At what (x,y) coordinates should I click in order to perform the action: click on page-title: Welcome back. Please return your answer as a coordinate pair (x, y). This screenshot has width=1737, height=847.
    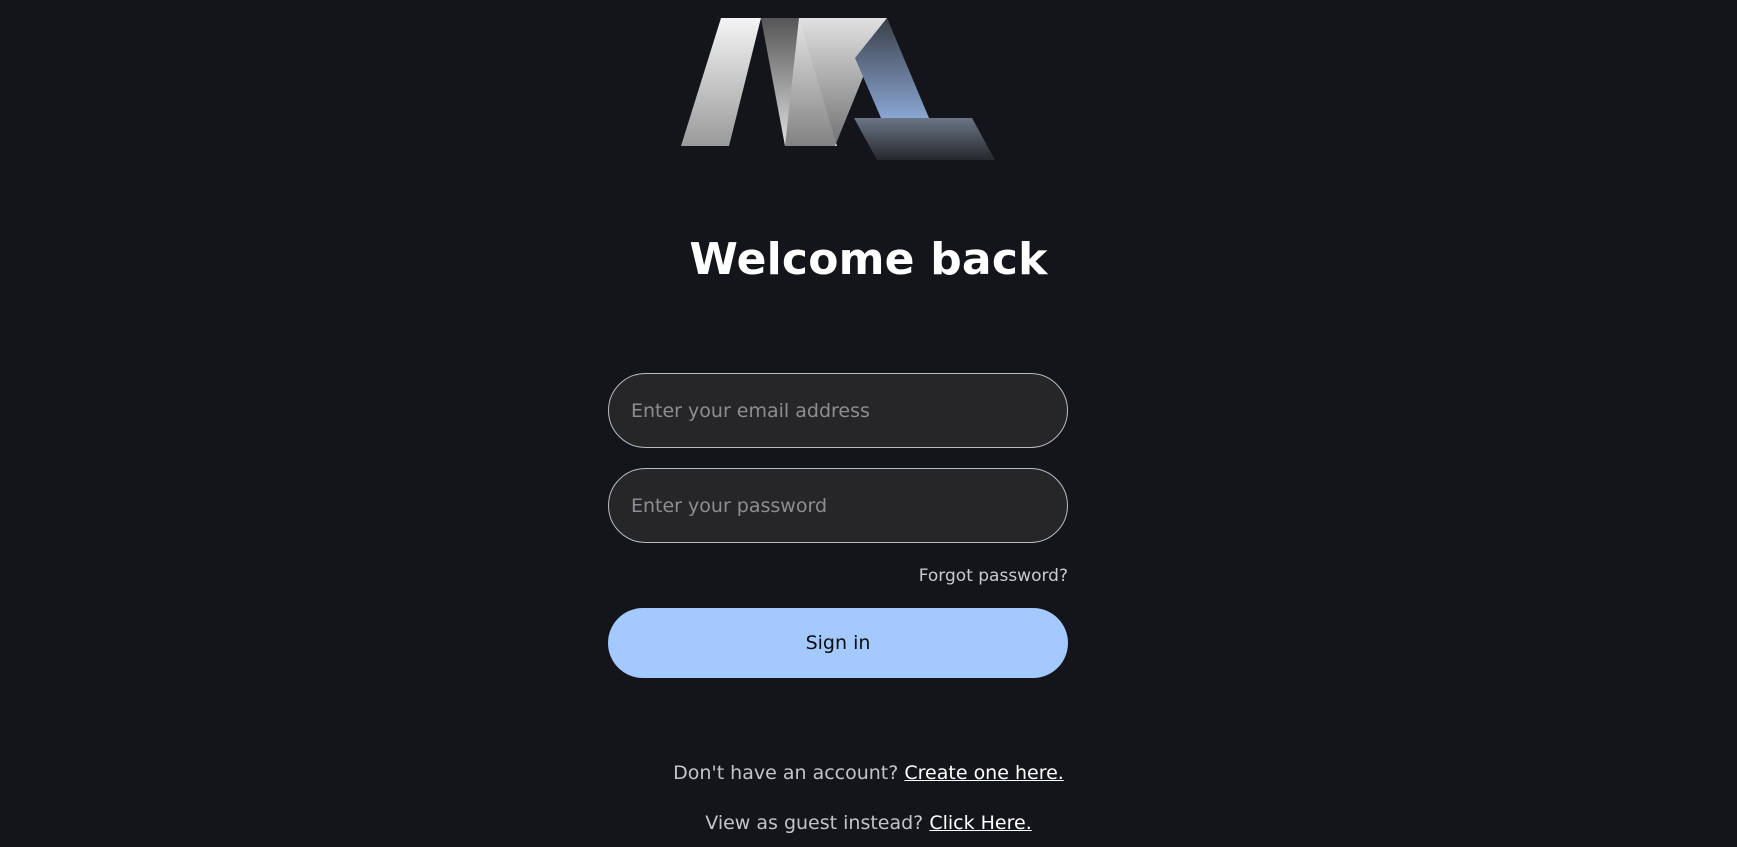
    Looking at the image, I should click on (868, 259).